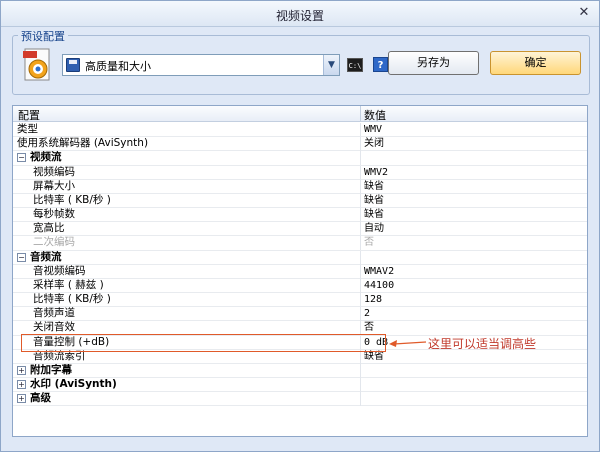 The width and height of the screenshot is (600, 452). Describe the element at coordinates (355, 65) in the screenshot. I see `command-prompt-icon: C:\` at that location.